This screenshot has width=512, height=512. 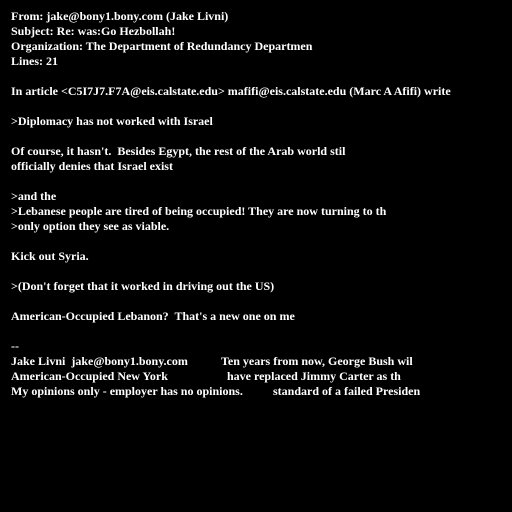 I want to click on quoted-text: >Diplomacy has not worked with Israel, so click(x=112, y=121).